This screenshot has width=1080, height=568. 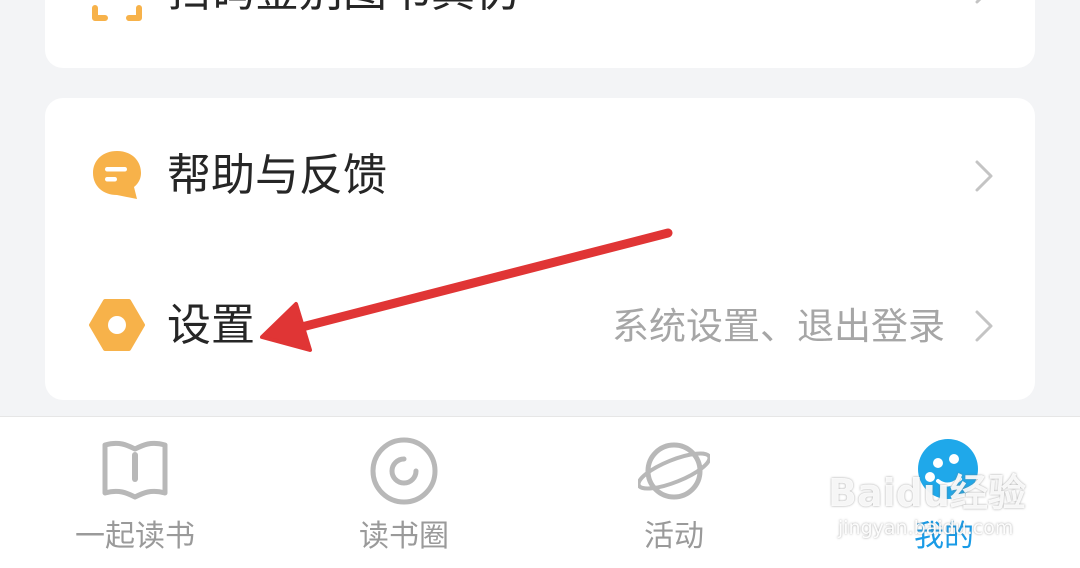 What do you see at coordinates (117, 13) in the screenshot?
I see `scan-icon` at bounding box center [117, 13].